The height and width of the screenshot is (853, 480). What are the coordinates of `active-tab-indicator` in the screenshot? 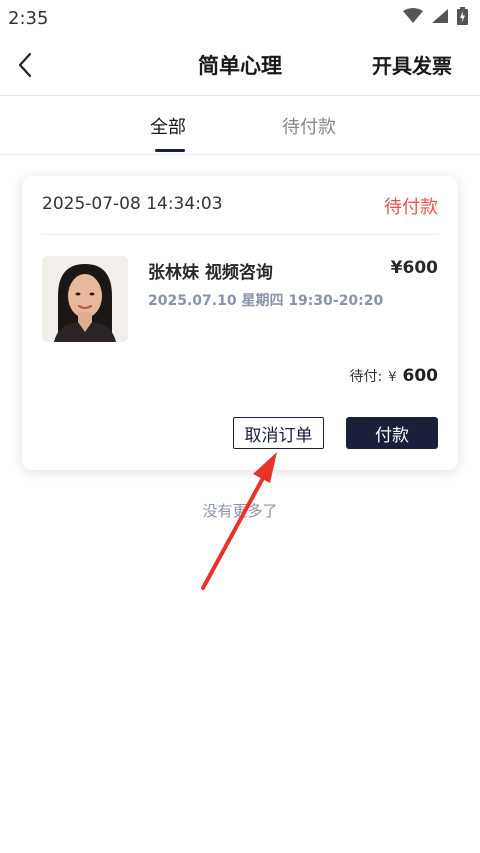 It's located at (170, 150).